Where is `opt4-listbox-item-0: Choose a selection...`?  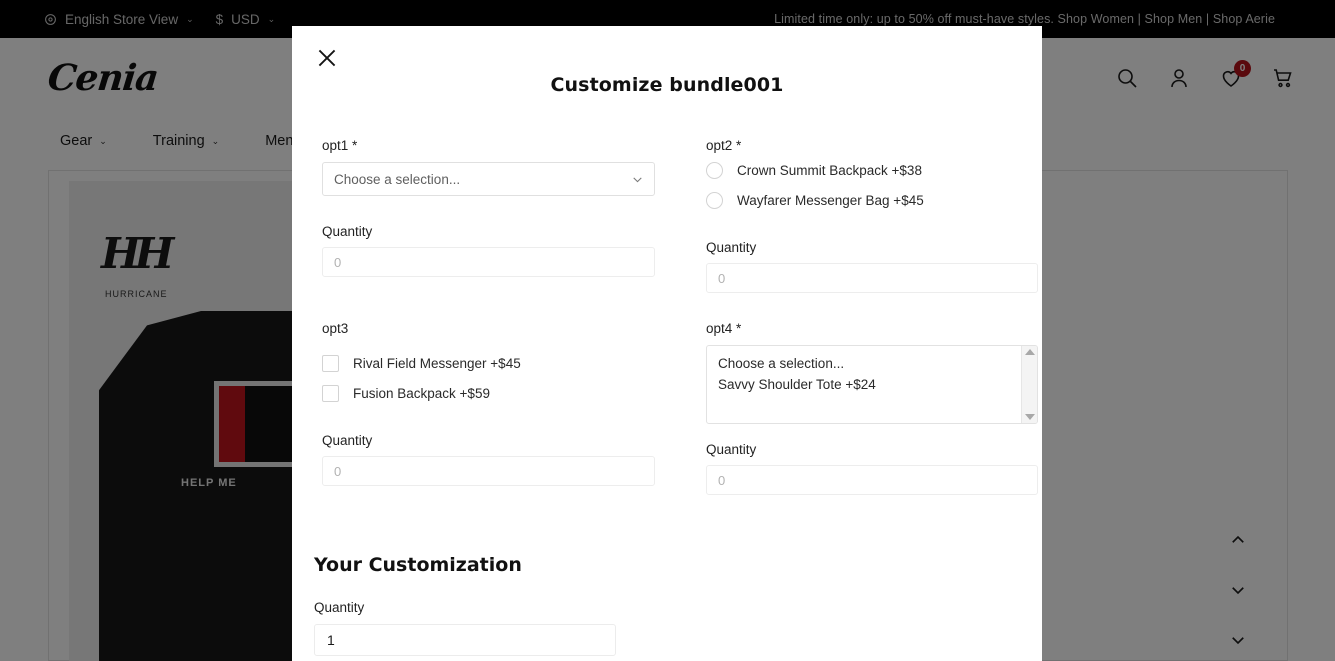
opt4-listbox-item-0: Choose a selection... is located at coordinates (877, 363).